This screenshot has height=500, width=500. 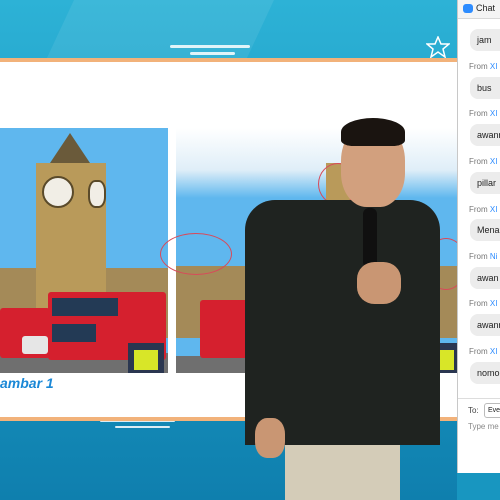 What do you see at coordinates (468, 8) in the screenshot?
I see `chat-icon` at bounding box center [468, 8].